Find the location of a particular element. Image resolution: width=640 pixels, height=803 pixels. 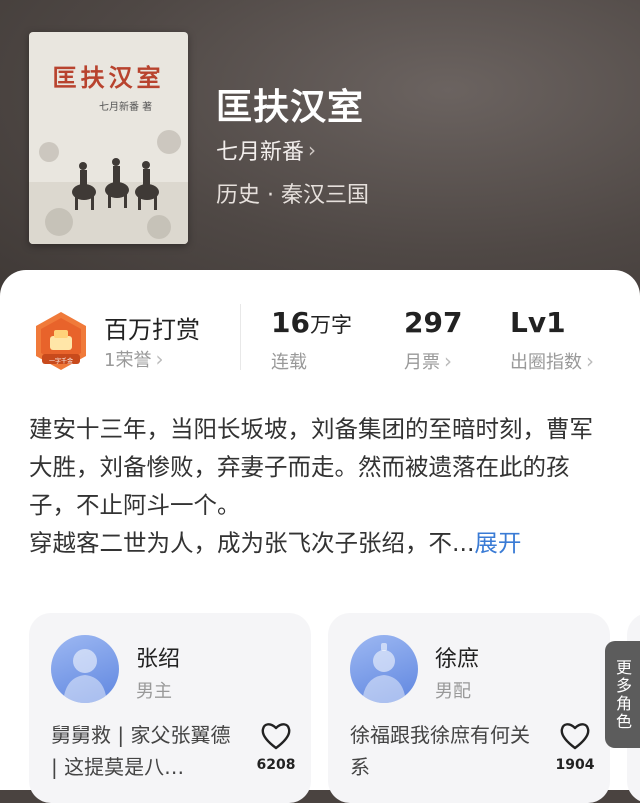

monthly-tickets-link: 月票 › is located at coordinates (428, 361).